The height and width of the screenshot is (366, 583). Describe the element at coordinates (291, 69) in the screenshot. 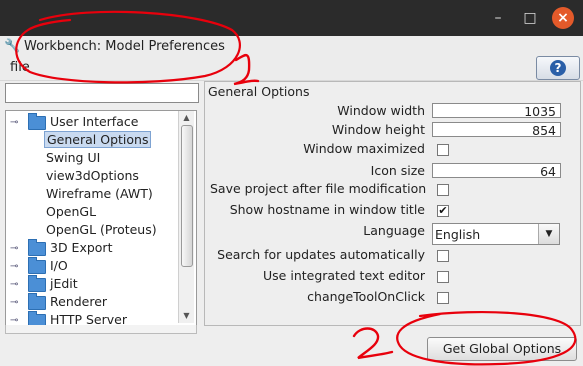

I see `menu-bar: file` at that location.